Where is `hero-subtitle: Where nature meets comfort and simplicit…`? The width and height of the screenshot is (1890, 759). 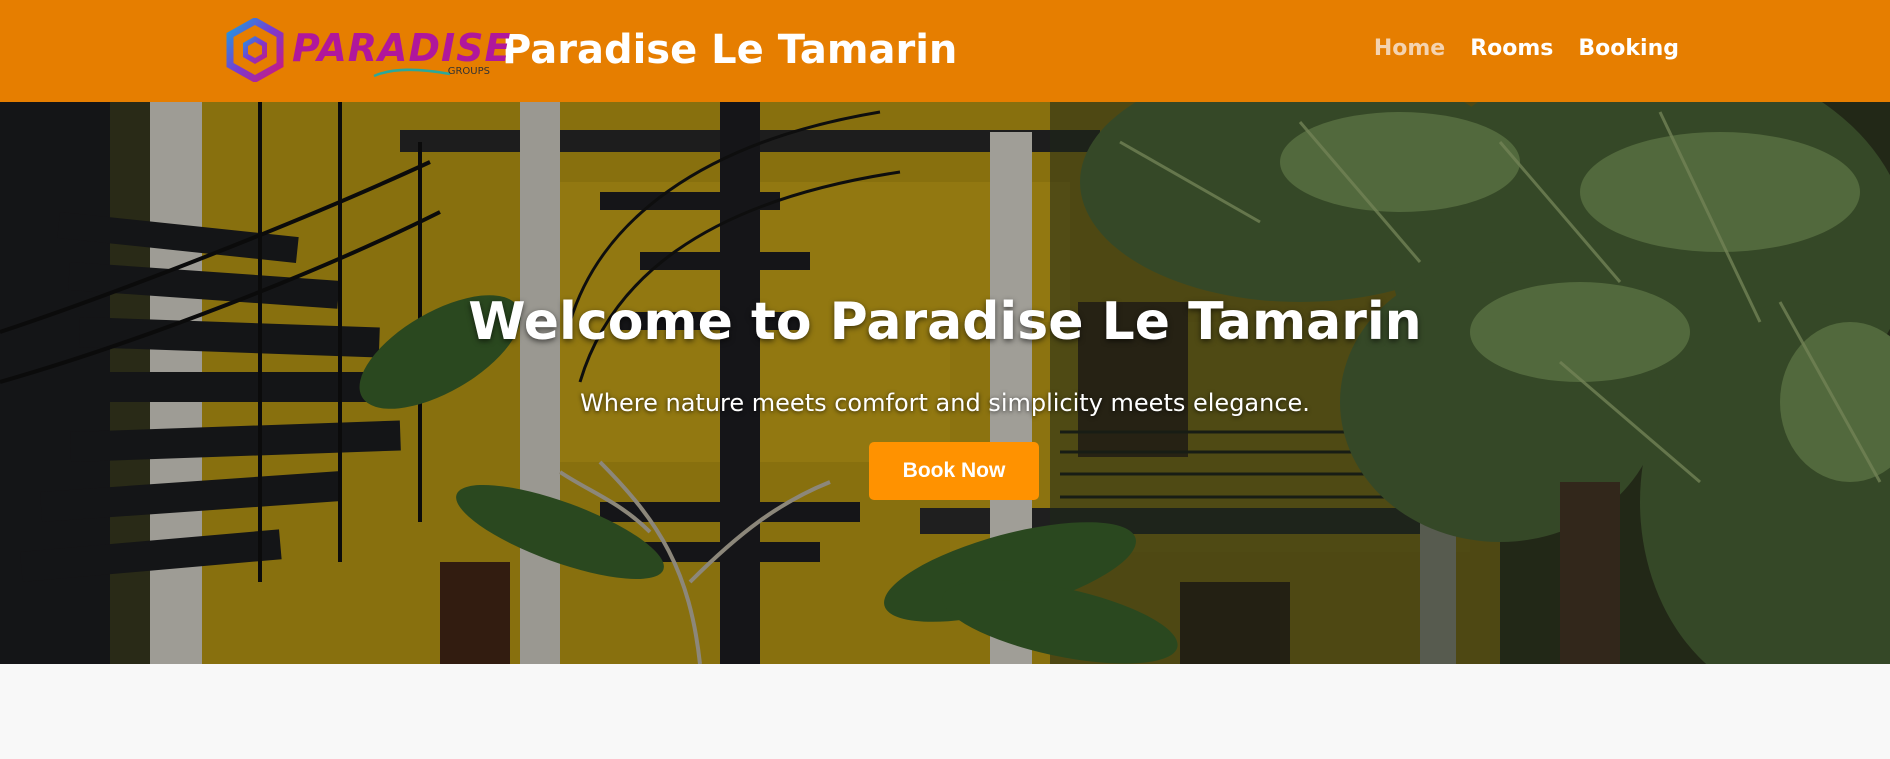 hero-subtitle: Where nature meets comfort and simplicit… is located at coordinates (945, 403).